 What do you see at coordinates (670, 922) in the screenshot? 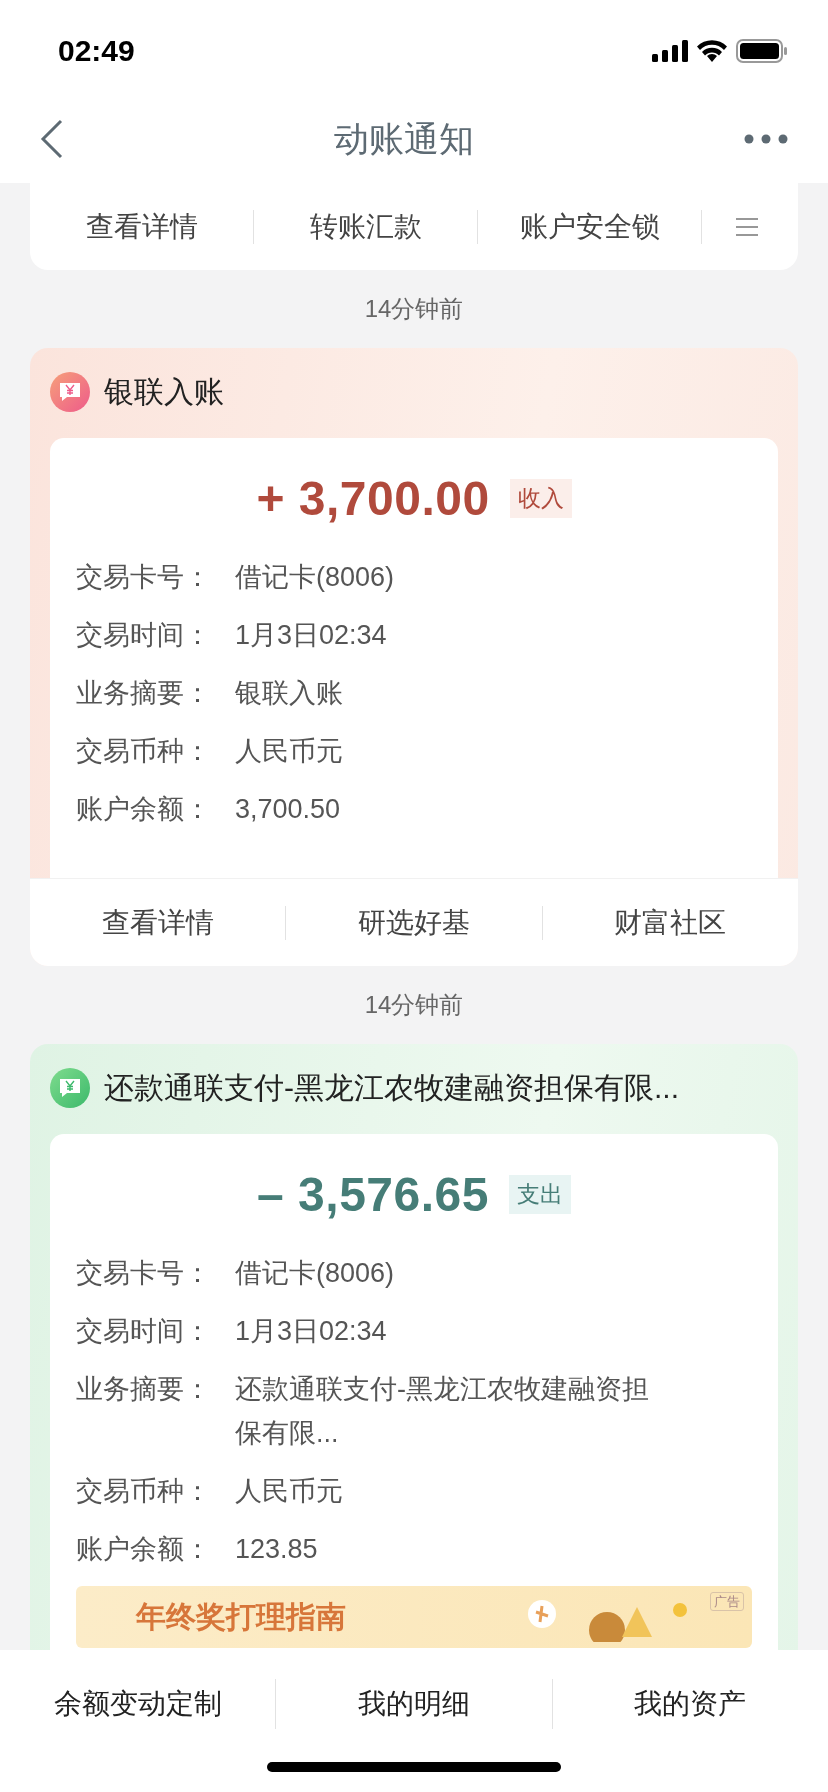
I see `card-action-button: 财富社区` at bounding box center [670, 922].